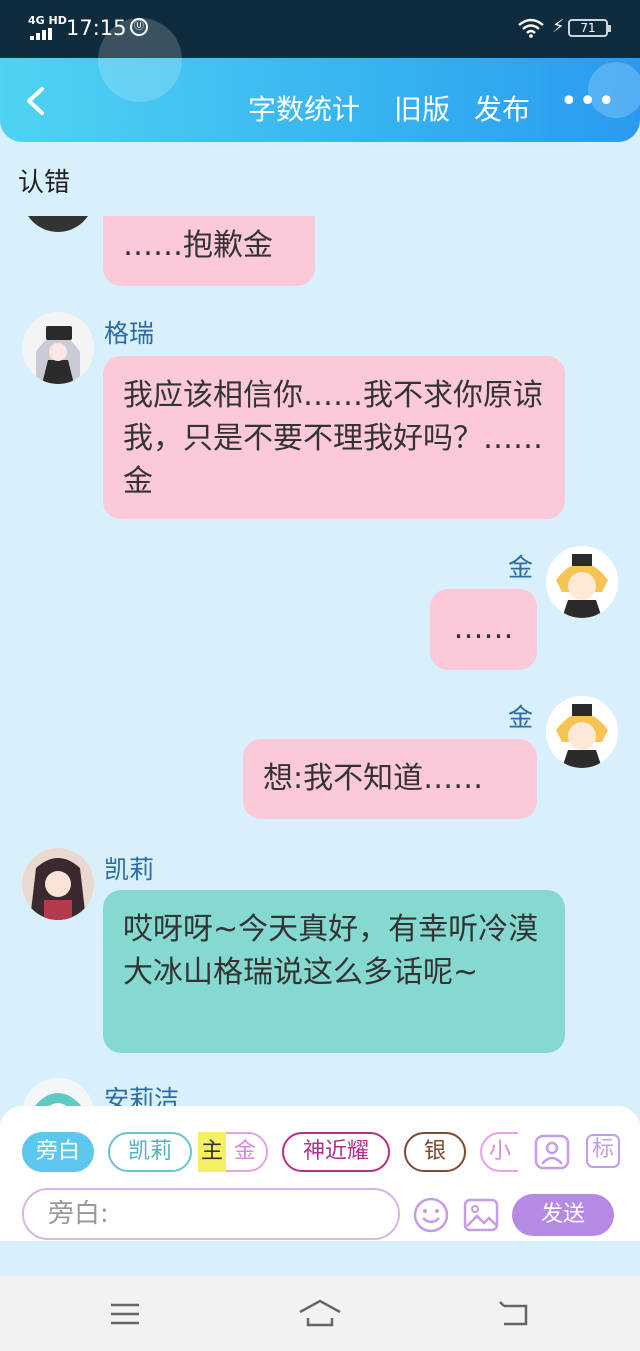  Describe the element at coordinates (211, 1214) in the screenshot. I see `message-input: 旁白:` at that location.